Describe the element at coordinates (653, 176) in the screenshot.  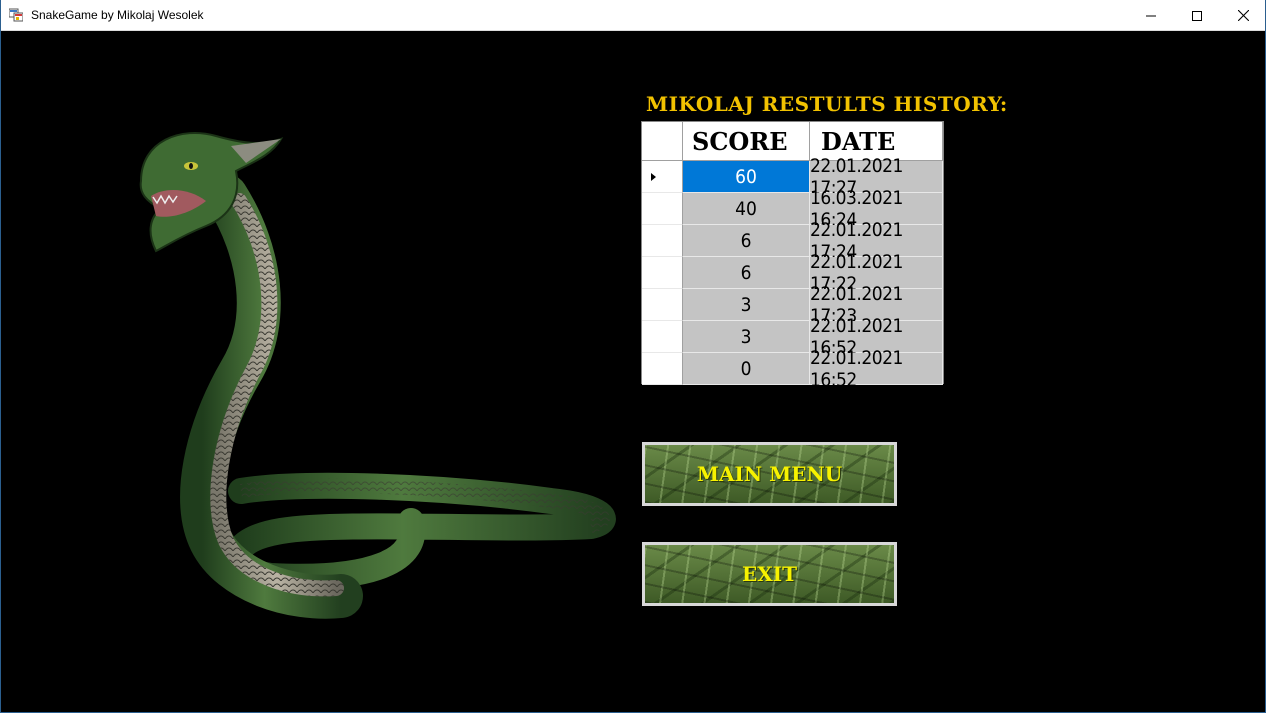
I see `current-row-arrow-icon` at that location.